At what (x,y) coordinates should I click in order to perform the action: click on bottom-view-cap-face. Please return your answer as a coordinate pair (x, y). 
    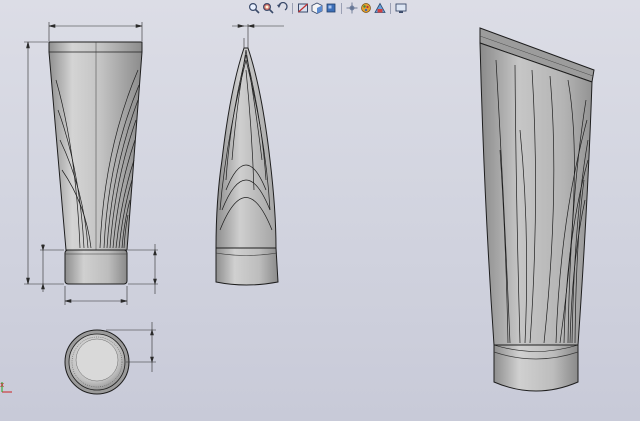
    Looking at the image, I should click on (97, 360).